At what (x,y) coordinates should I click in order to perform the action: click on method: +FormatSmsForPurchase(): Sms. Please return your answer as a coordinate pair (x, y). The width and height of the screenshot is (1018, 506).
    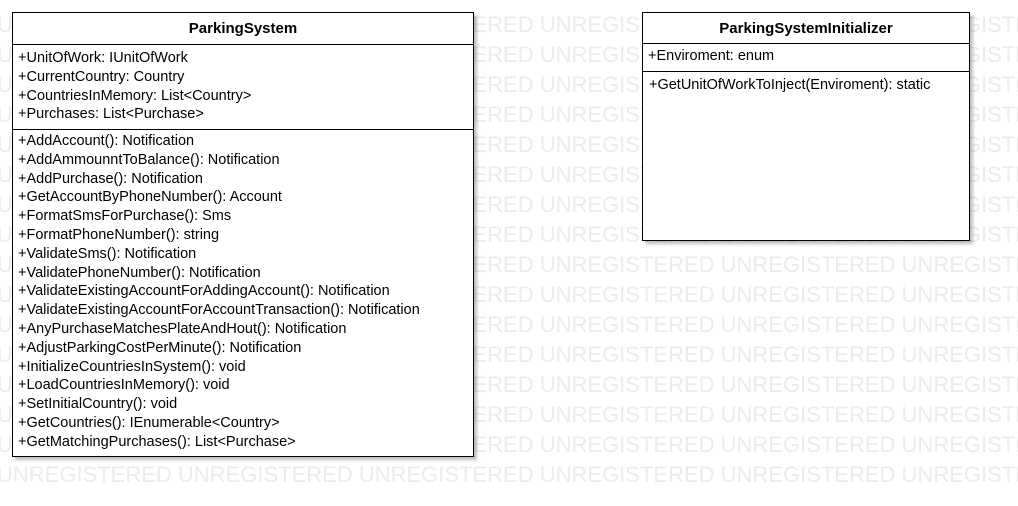
    Looking at the image, I should click on (125, 216).